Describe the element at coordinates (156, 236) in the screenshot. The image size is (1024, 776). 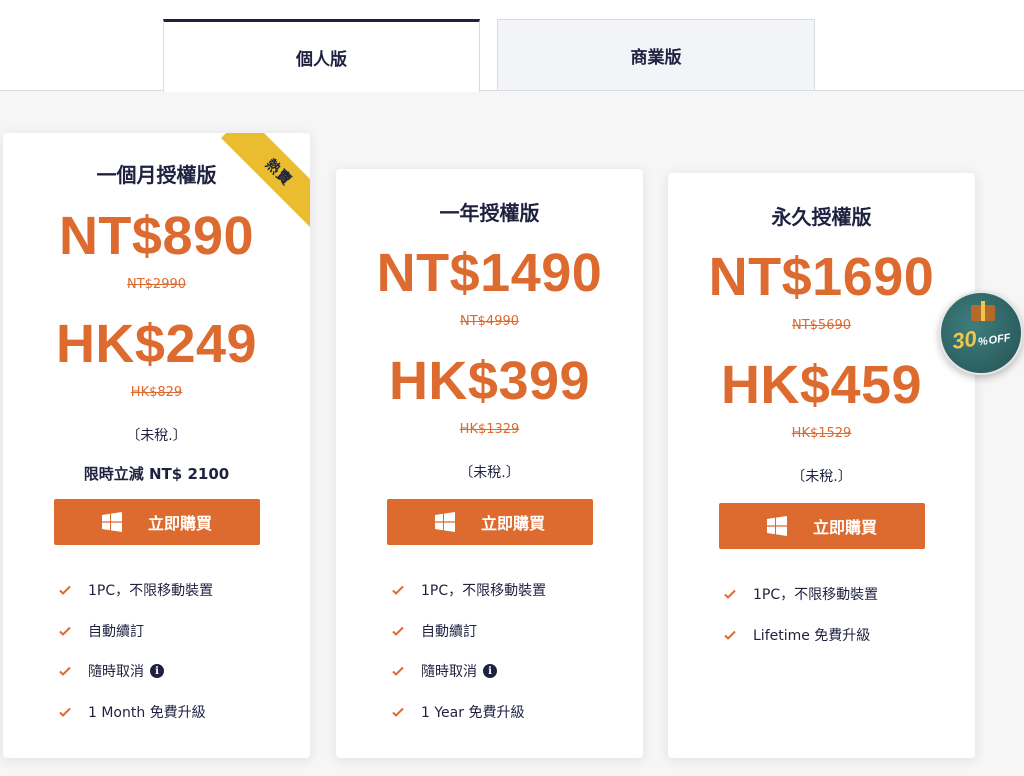
I see `price-nt: NT$890` at that location.